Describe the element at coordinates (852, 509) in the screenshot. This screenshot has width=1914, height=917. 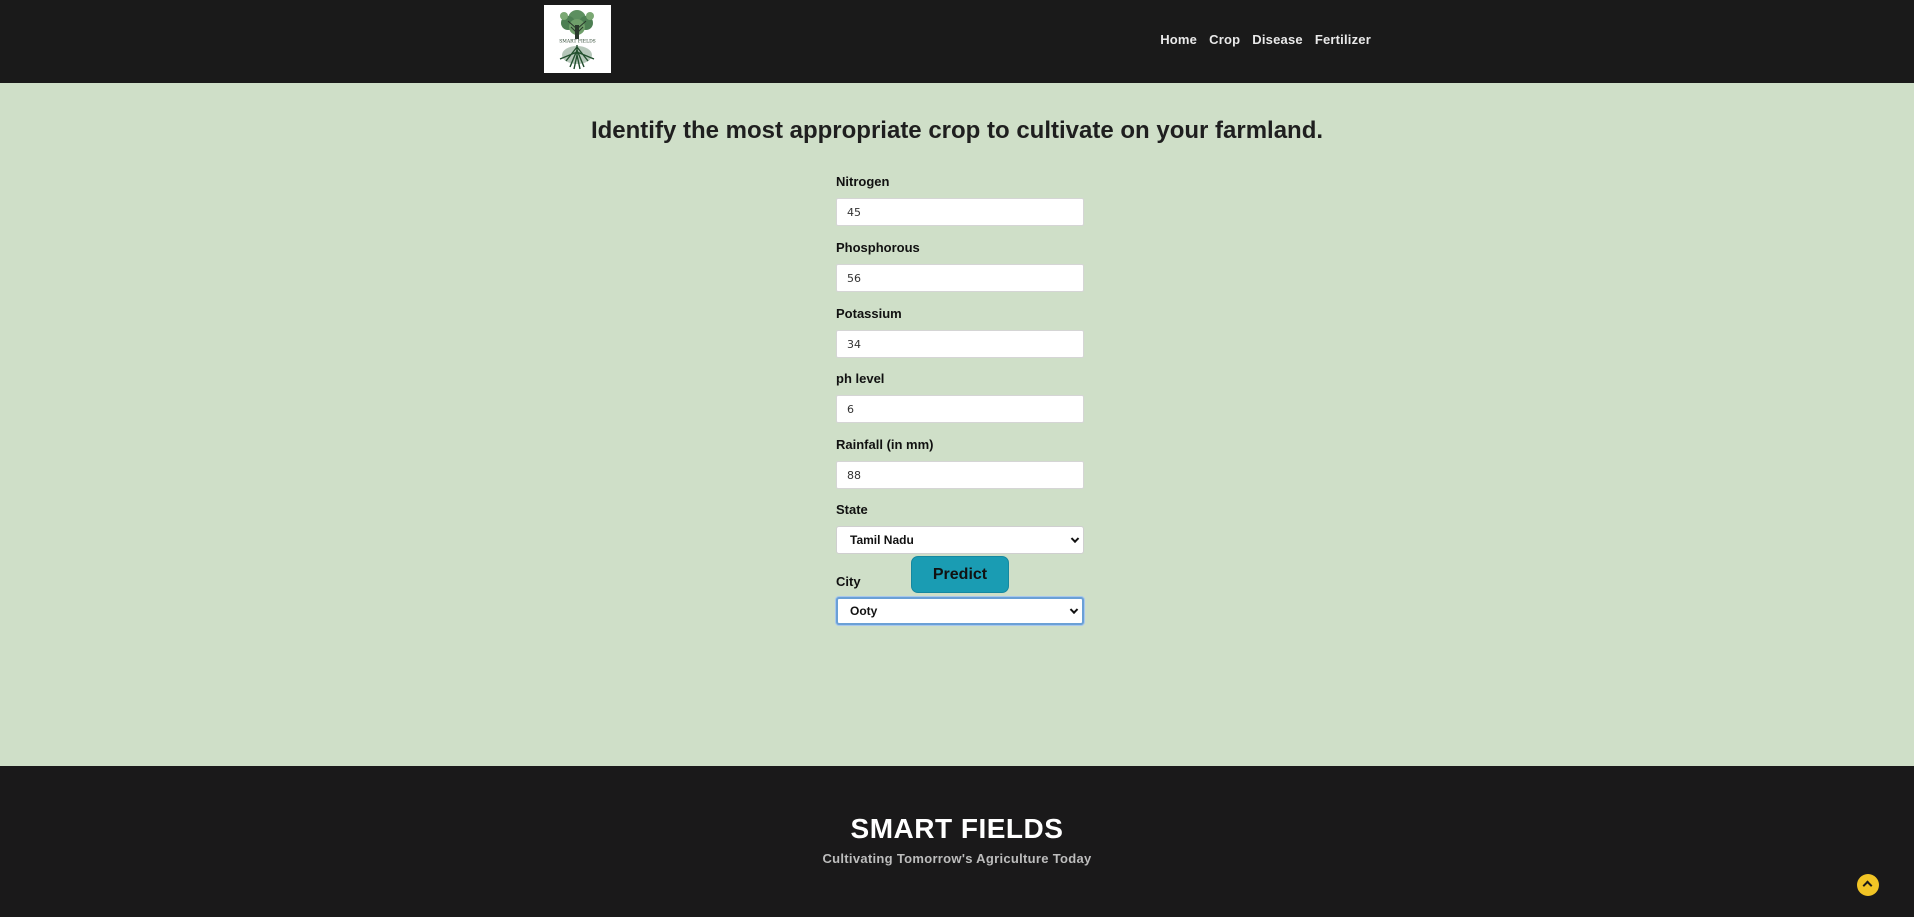
I see `state-label: State` at that location.